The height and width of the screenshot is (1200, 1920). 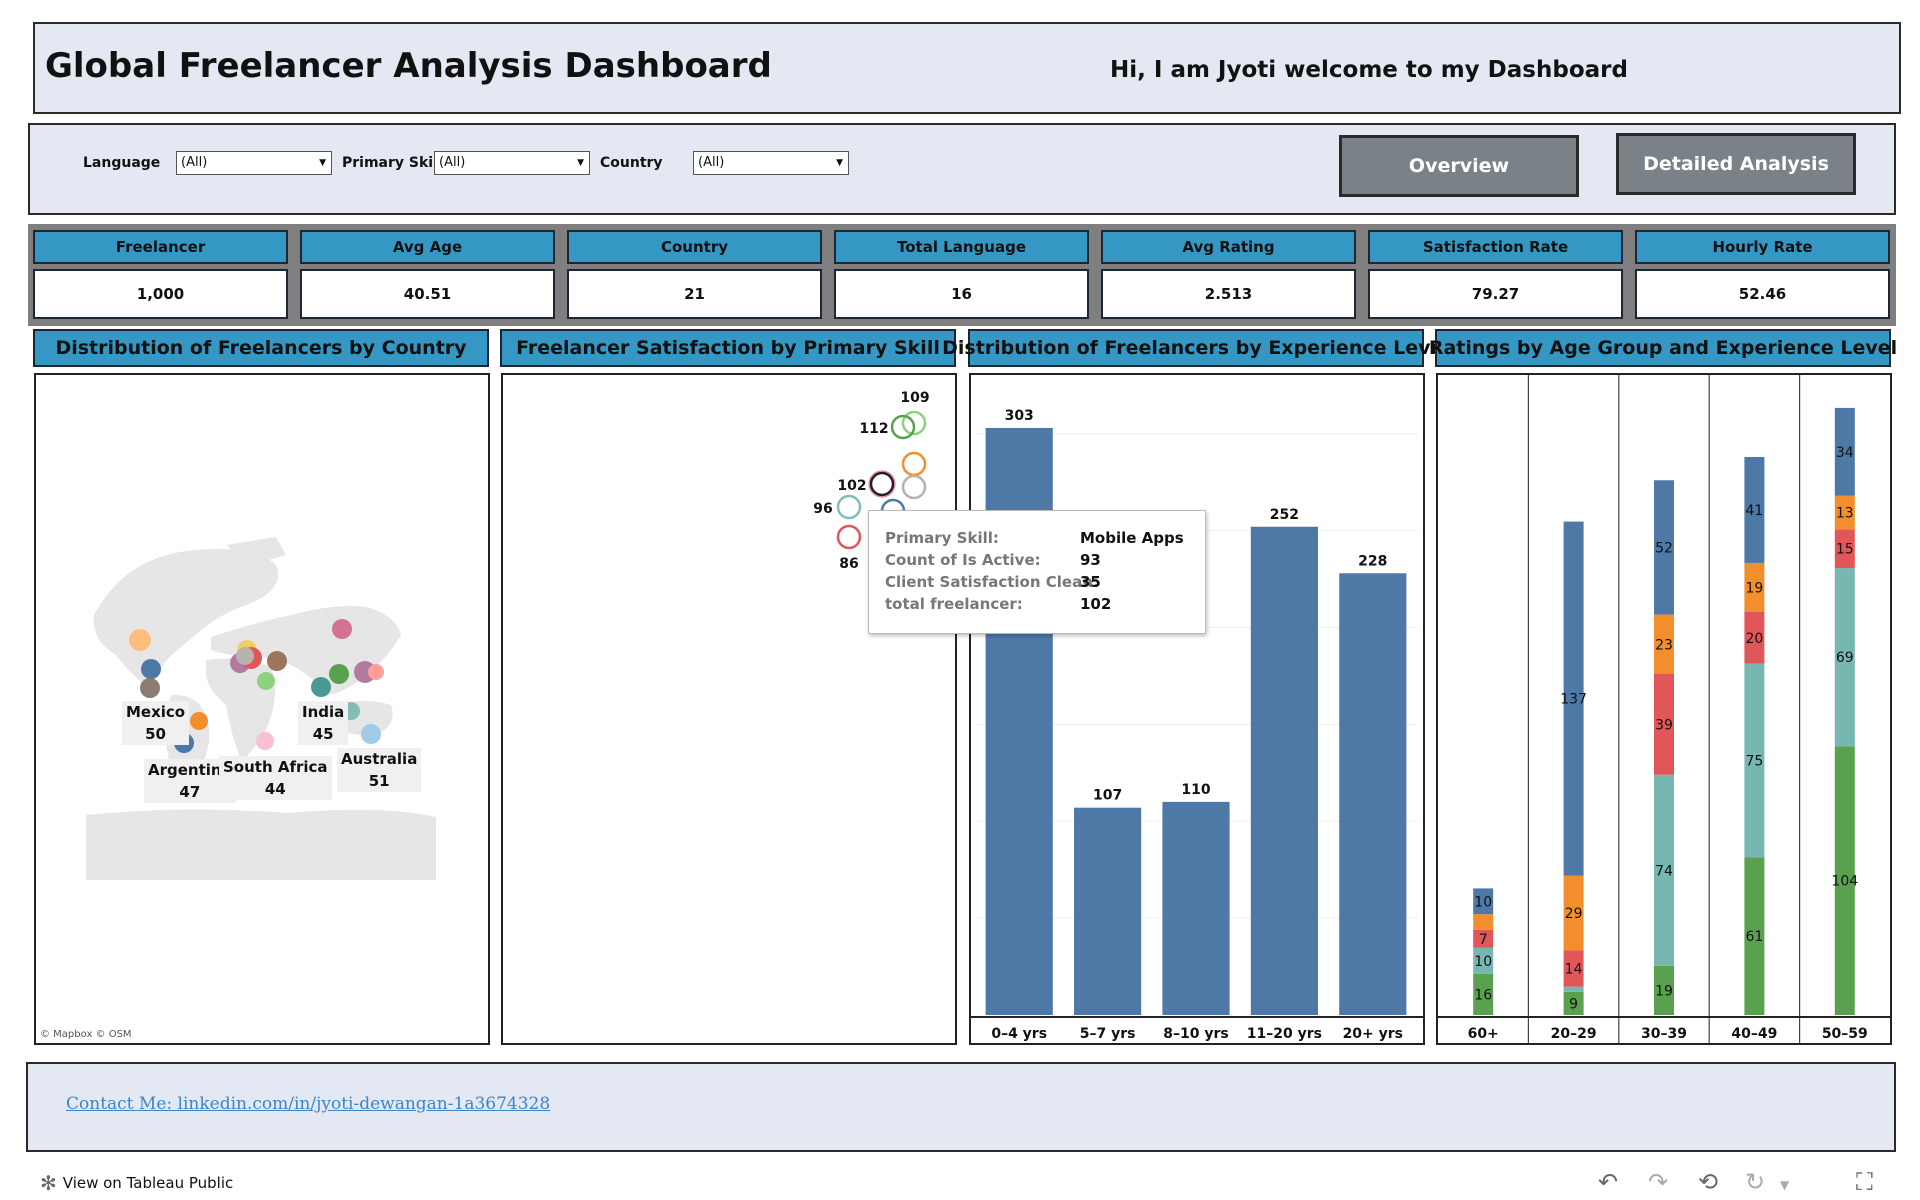 I want to click on map-point-mexico, so click(x=140, y=640).